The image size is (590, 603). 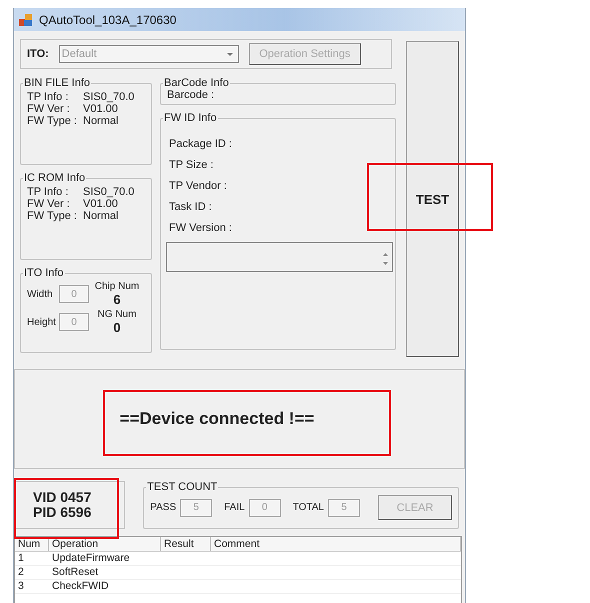 What do you see at coordinates (432, 199) in the screenshot?
I see `test-button: TEST` at bounding box center [432, 199].